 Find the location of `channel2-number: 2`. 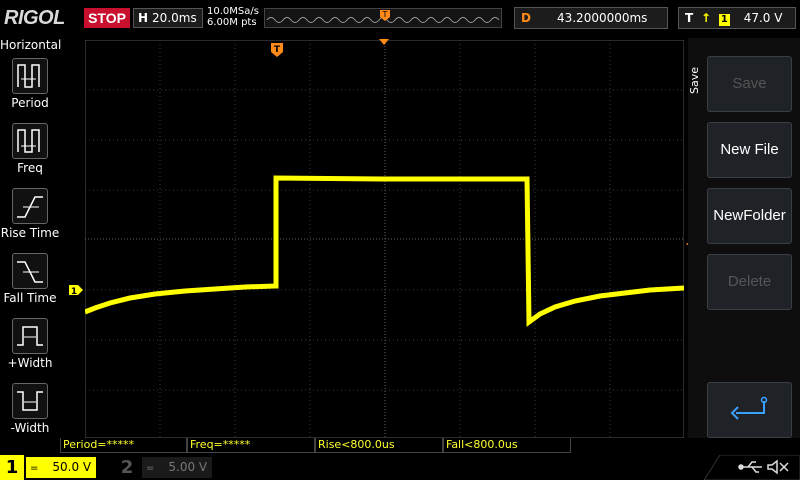

channel2-number: 2 is located at coordinates (127, 467).